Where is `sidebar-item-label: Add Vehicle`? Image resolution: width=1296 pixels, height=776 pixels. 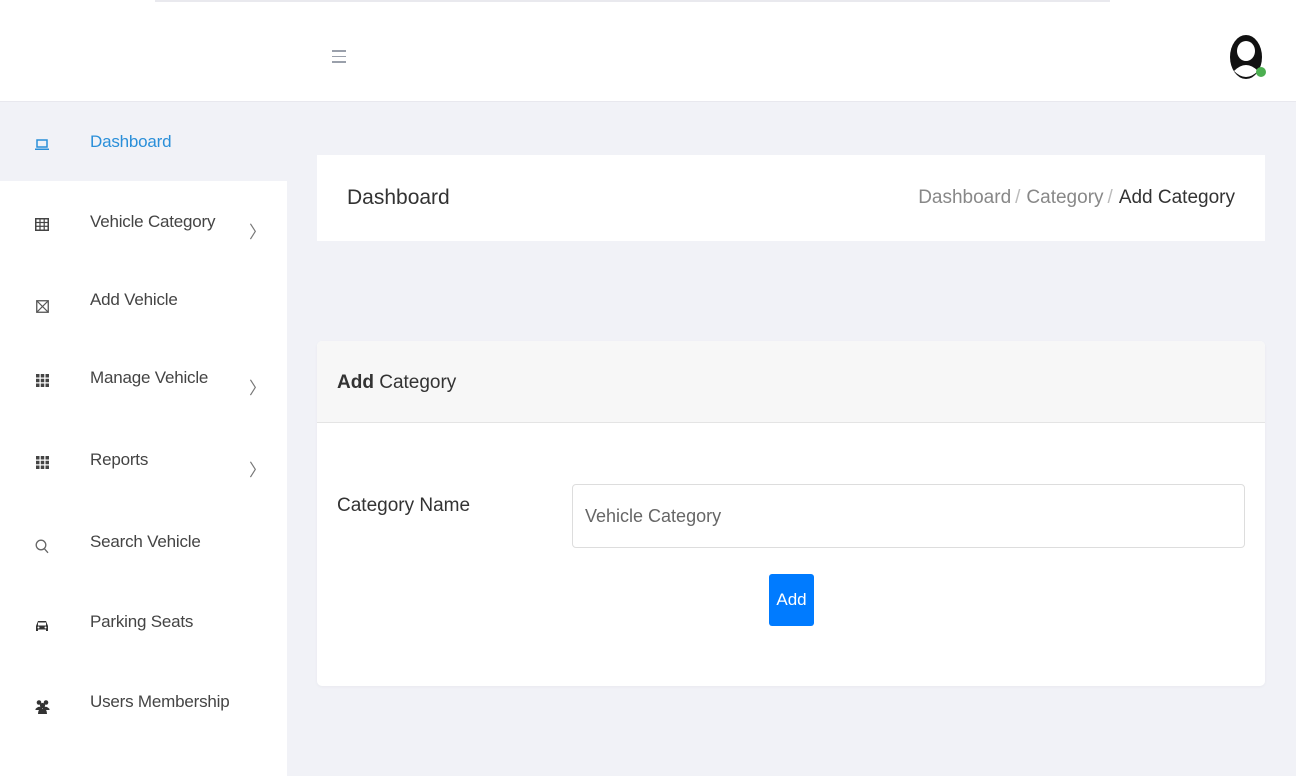 sidebar-item-label: Add Vehicle is located at coordinates (134, 299).